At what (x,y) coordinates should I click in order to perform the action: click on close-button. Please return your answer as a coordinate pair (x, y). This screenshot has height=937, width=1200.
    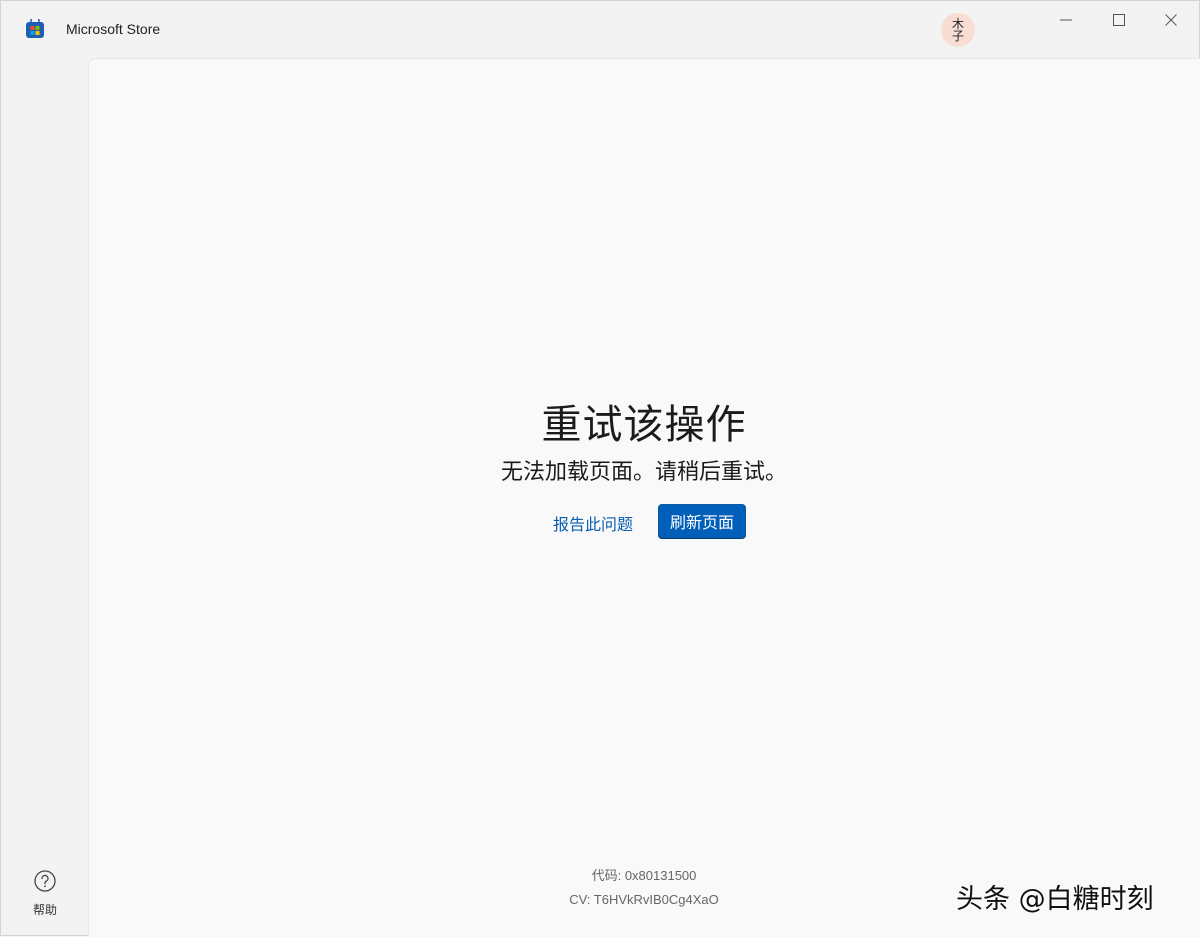
    Looking at the image, I should click on (1171, 20).